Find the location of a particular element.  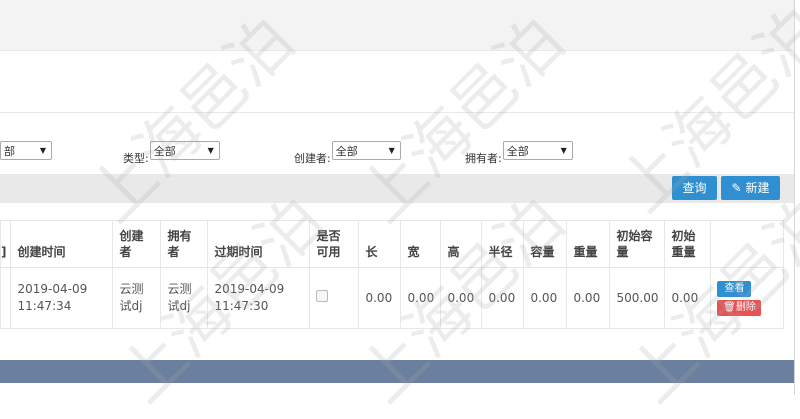

view-button: 查看 is located at coordinates (734, 288).